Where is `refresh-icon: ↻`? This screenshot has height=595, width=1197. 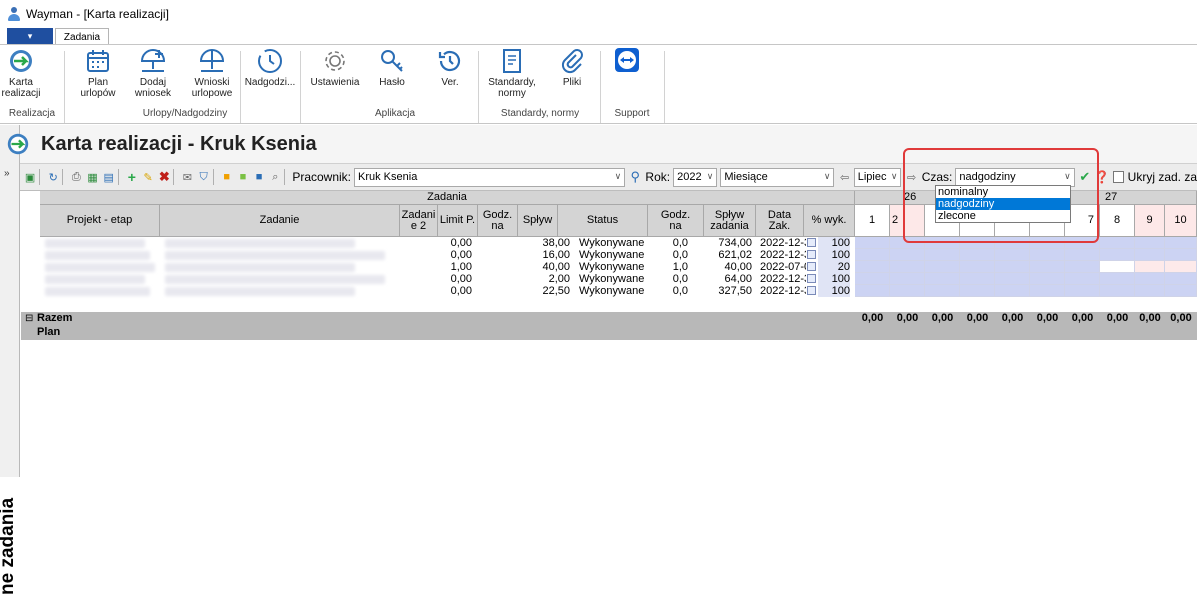 refresh-icon: ↻ is located at coordinates (53, 177).